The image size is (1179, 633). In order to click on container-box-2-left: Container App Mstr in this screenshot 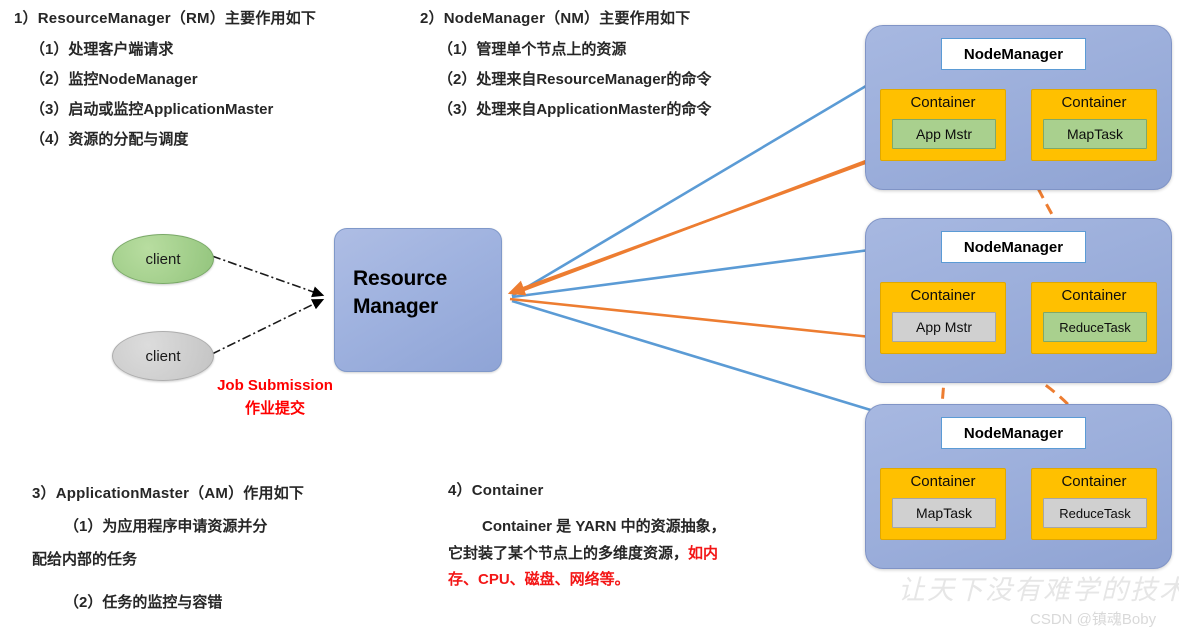, I will do `click(943, 318)`.